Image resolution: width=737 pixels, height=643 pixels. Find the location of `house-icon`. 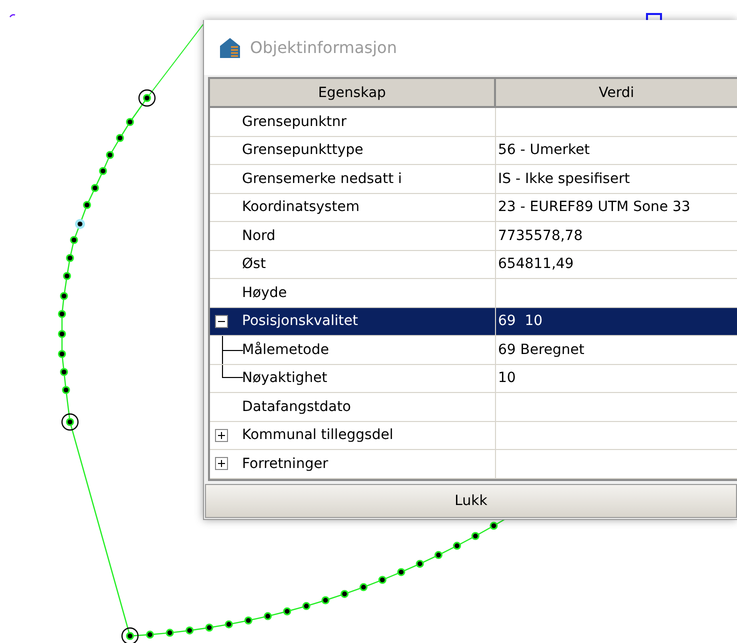

house-icon is located at coordinates (230, 47).